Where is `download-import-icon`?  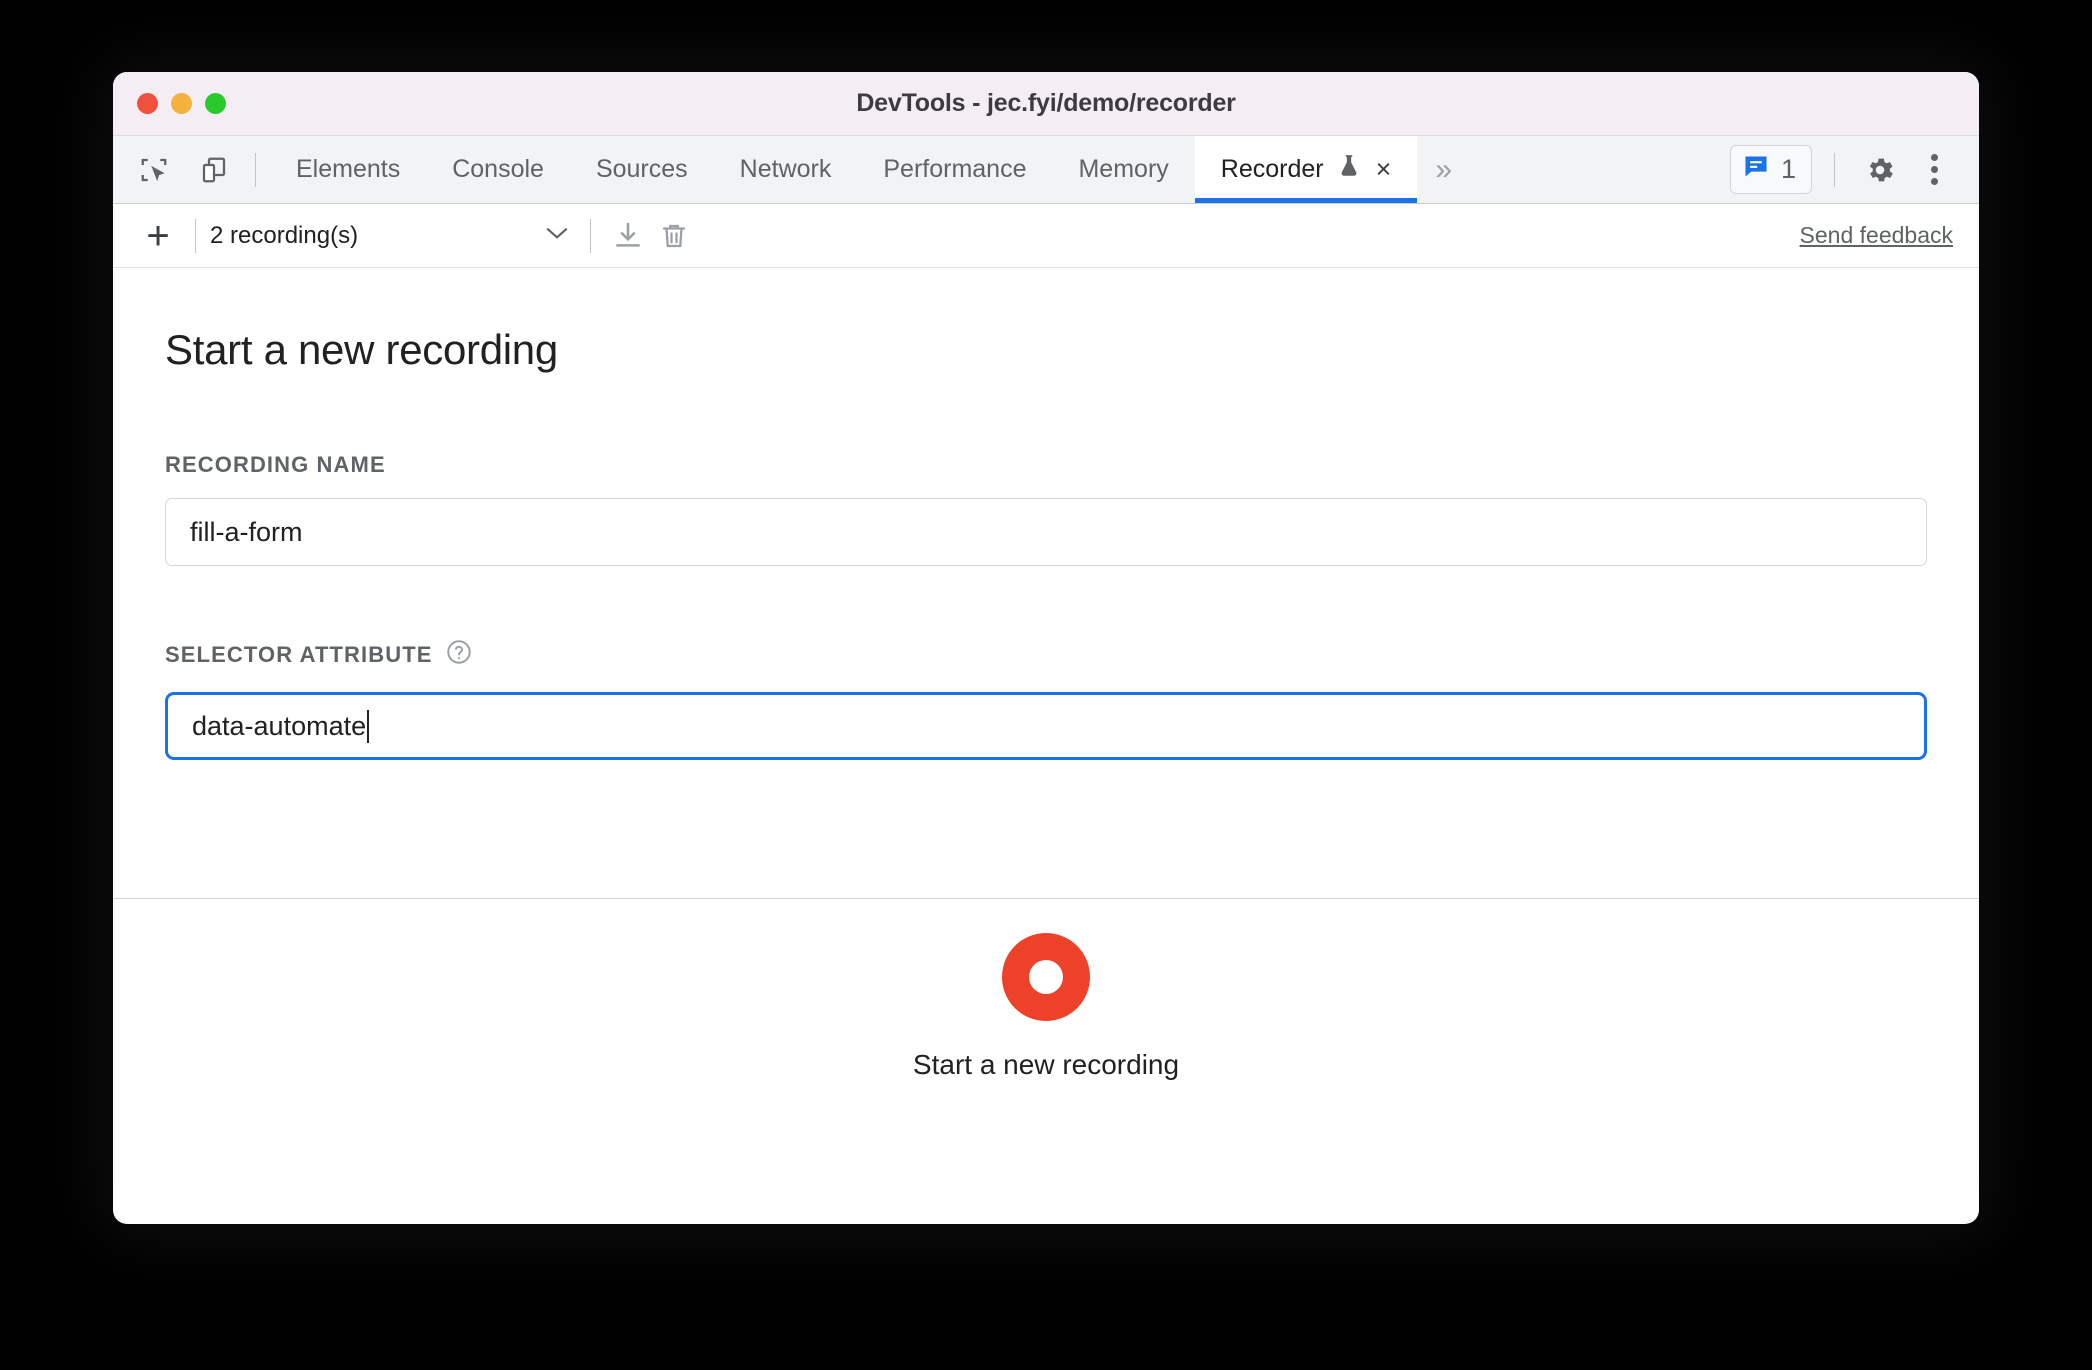 download-import-icon is located at coordinates (628, 236).